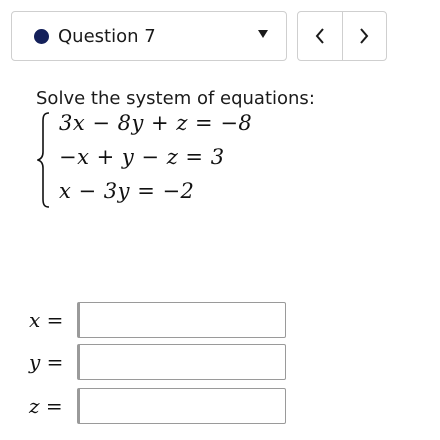 The height and width of the screenshot is (440, 440). I want to click on chevron-right-icon, so click(364, 36).